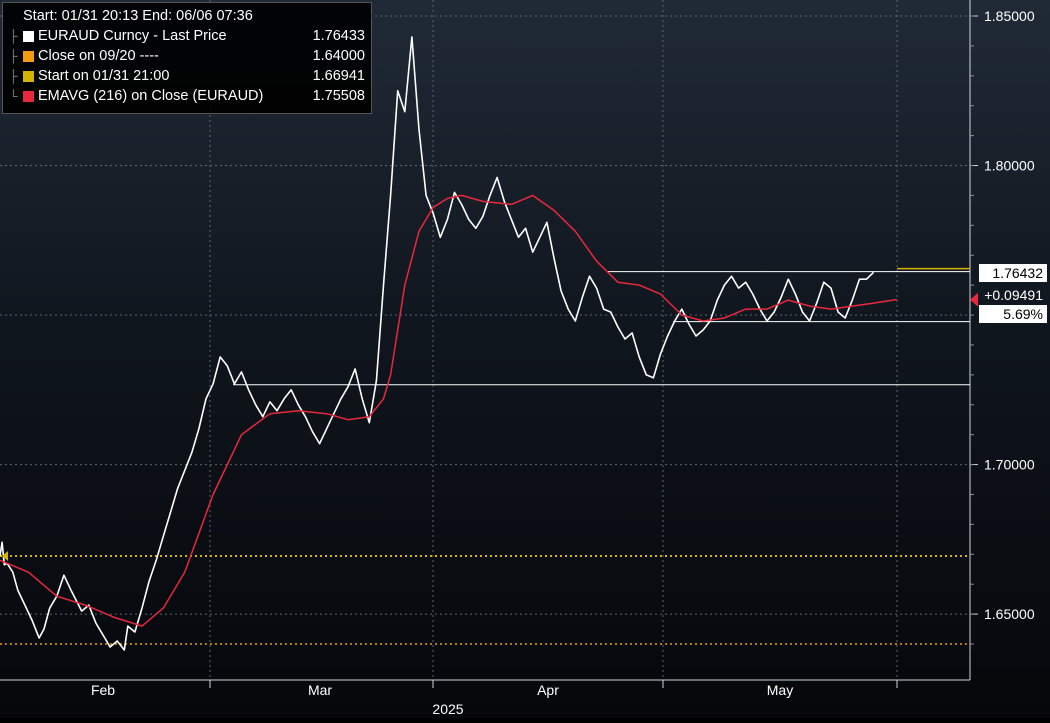  I want to click on y-tick-label: 1.65000, so click(1009, 614).